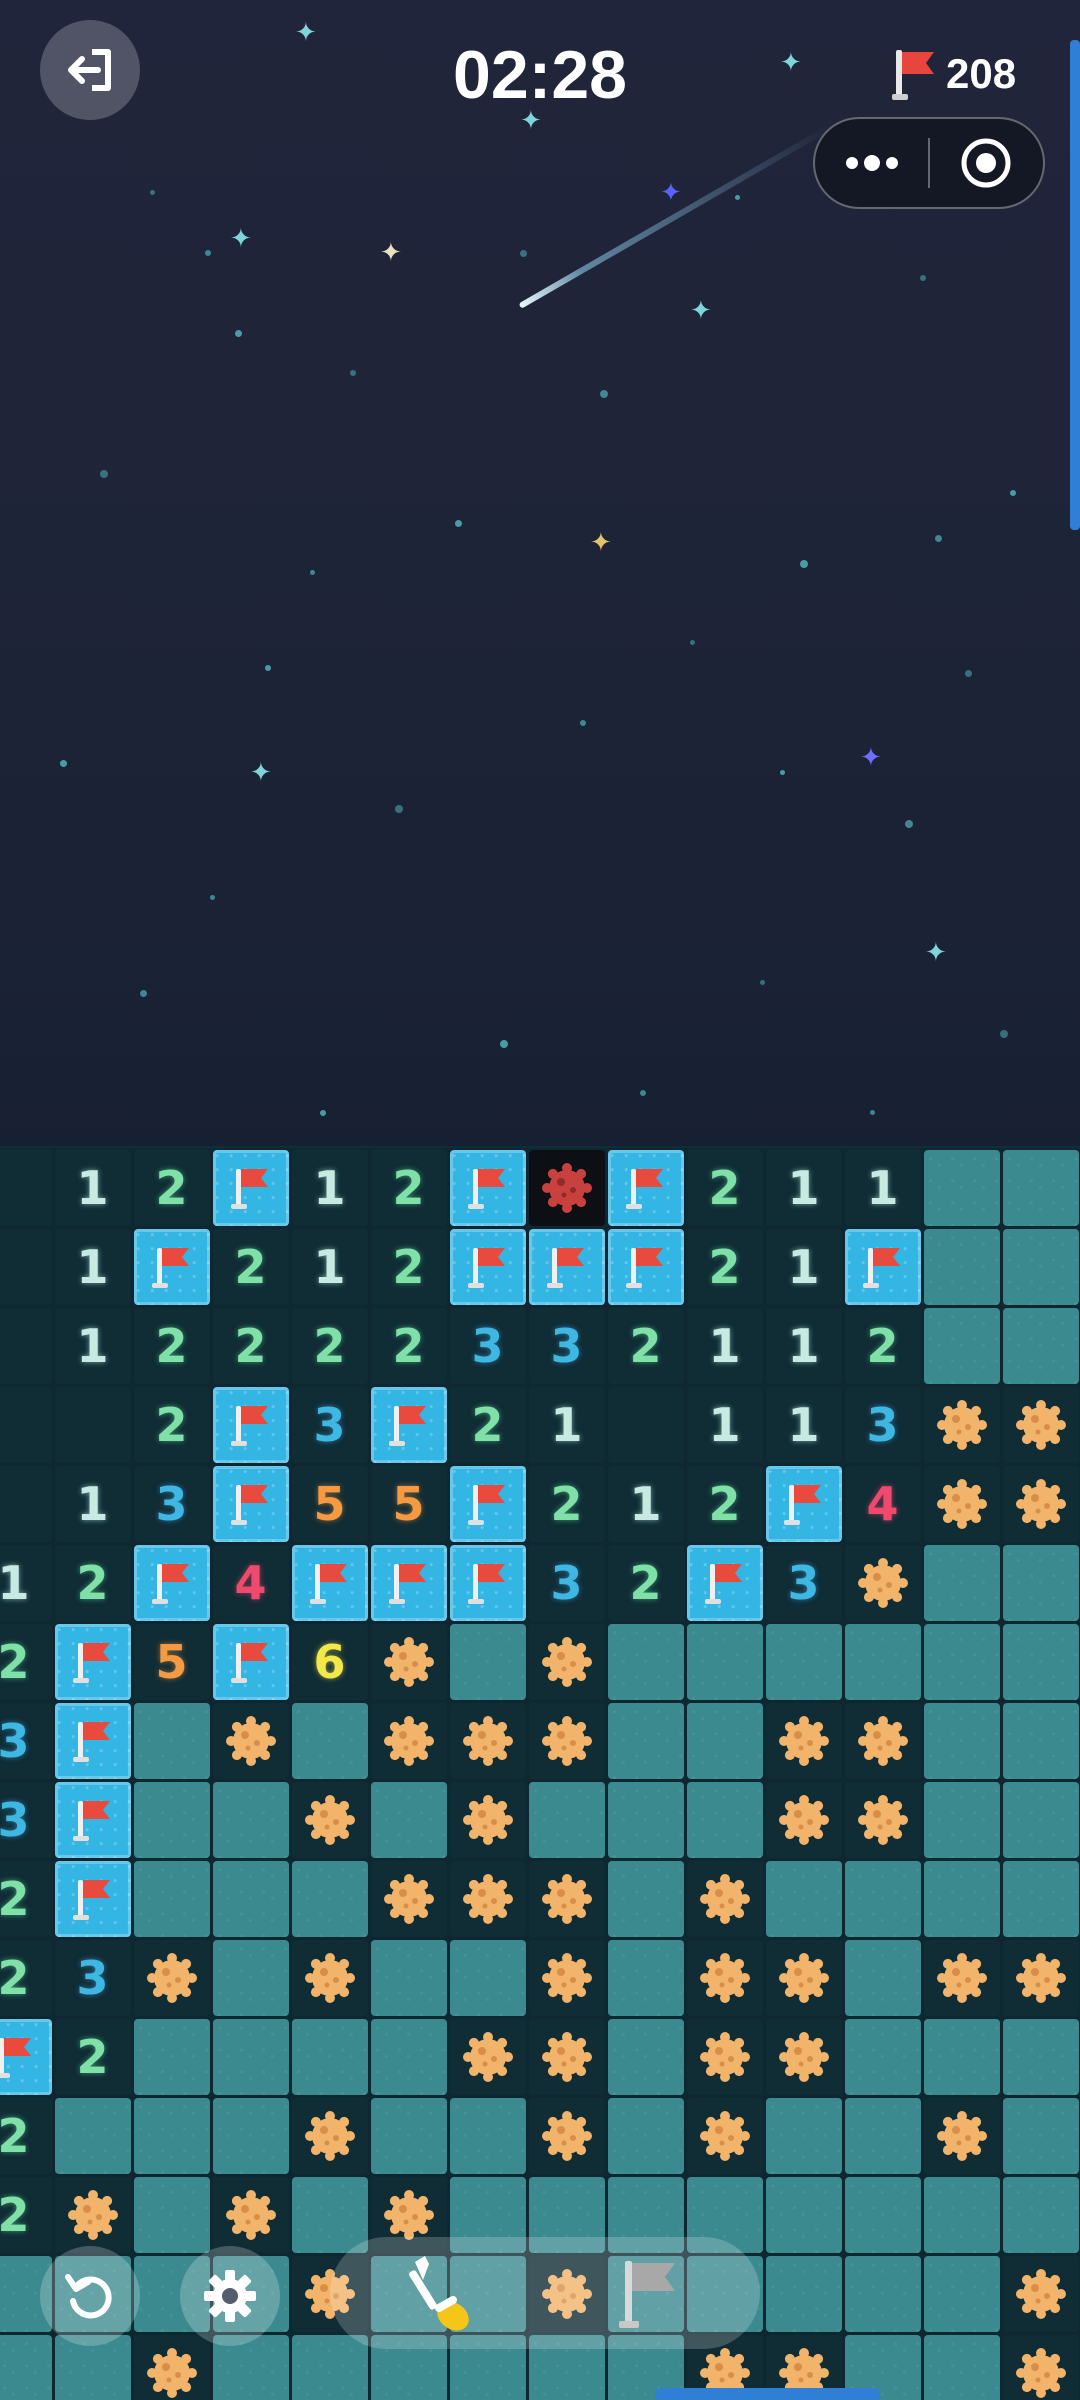 The height and width of the screenshot is (2400, 1080). I want to click on restart-button, so click(90, 2296).